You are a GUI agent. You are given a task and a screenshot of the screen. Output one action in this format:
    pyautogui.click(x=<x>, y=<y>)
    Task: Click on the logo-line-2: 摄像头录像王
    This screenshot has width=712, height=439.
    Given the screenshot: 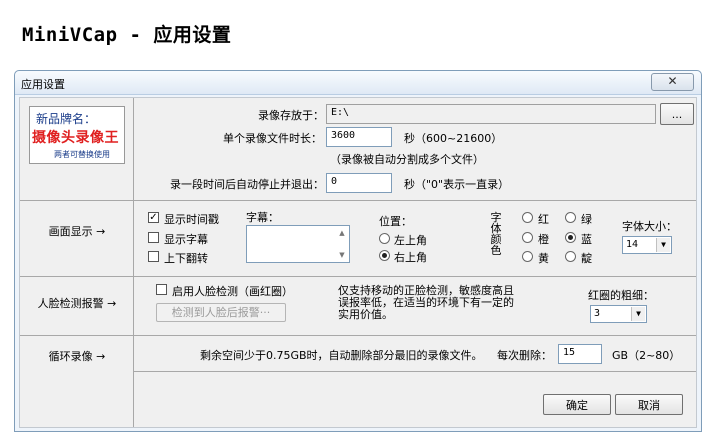 What is the action you would take?
    pyautogui.click(x=75, y=138)
    